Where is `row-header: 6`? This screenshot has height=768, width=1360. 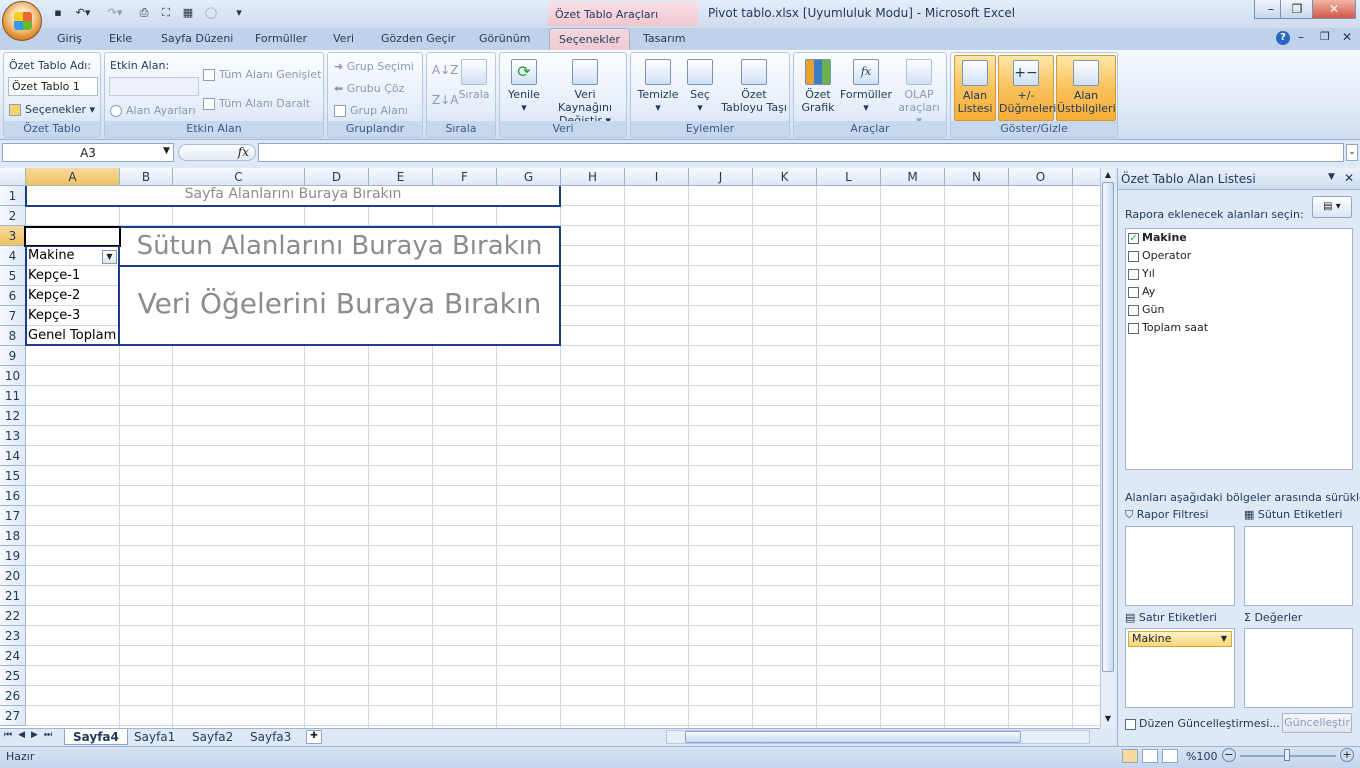
row-header: 6 is located at coordinates (13, 296).